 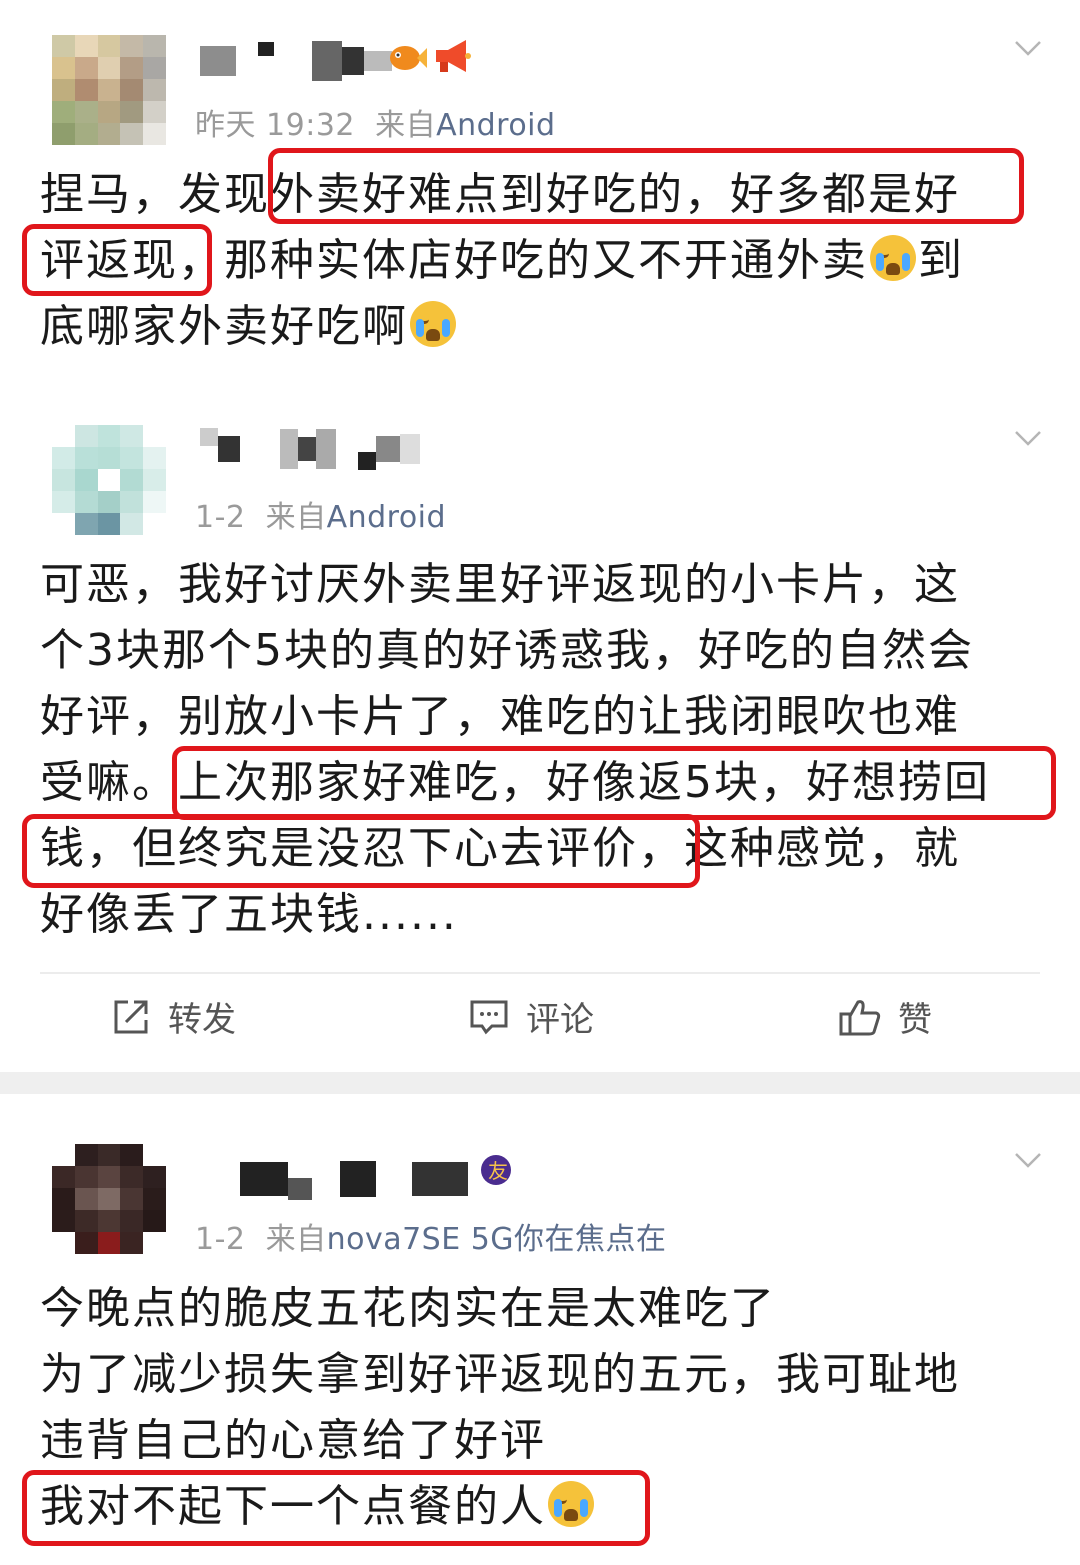 I want to click on crying-emoji-icon, so click(x=893, y=258).